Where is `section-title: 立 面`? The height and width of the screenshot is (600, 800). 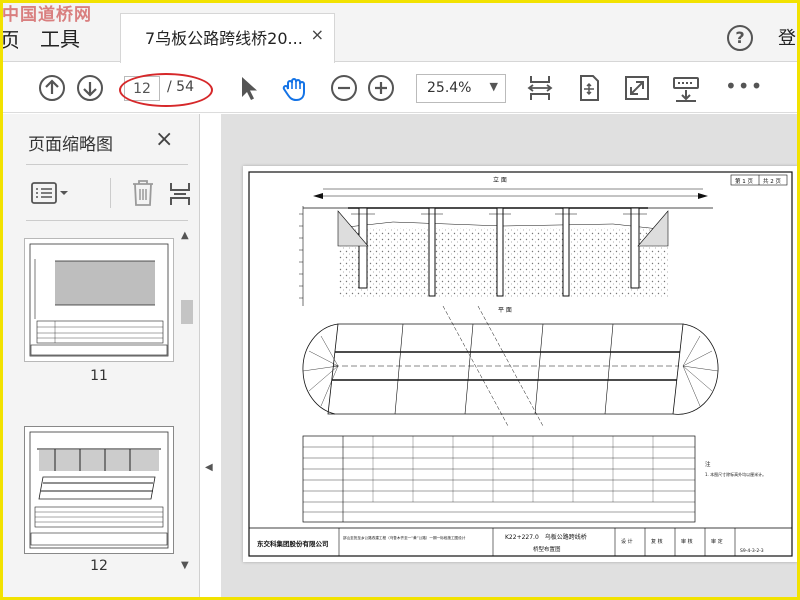 section-title: 立 面 is located at coordinates (500, 180).